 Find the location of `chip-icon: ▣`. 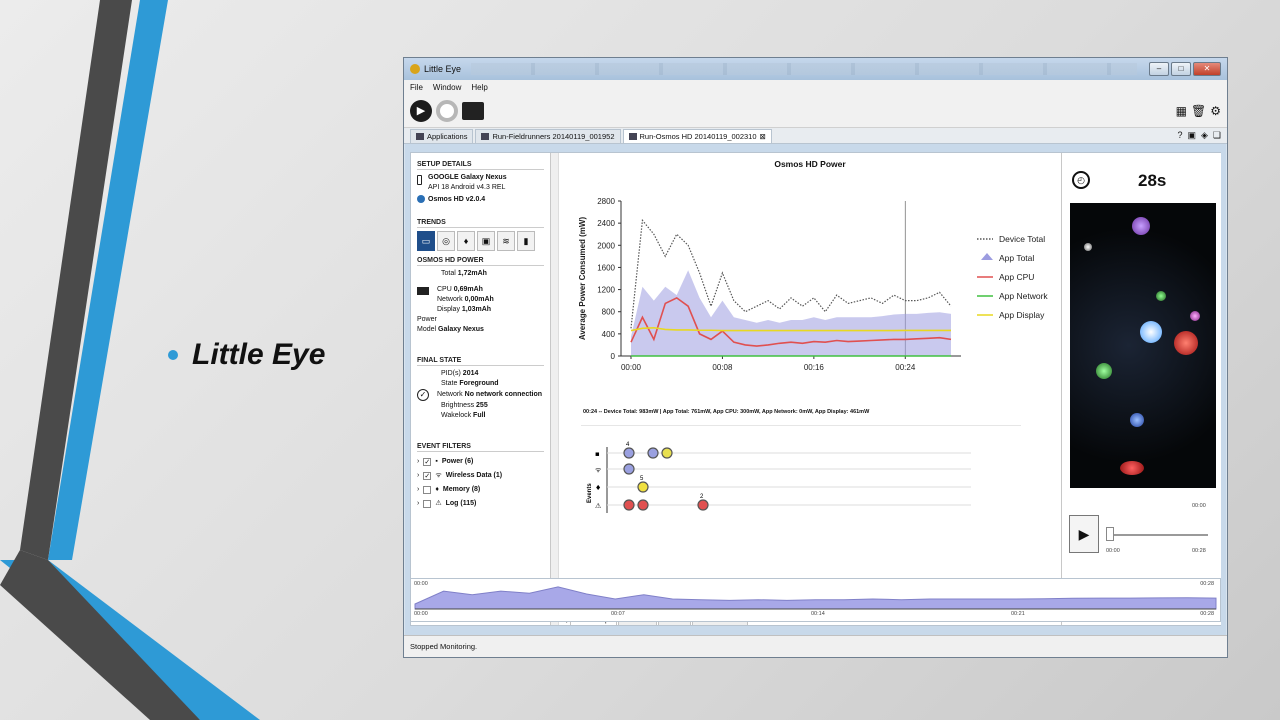

chip-icon: ▣ is located at coordinates (486, 241).